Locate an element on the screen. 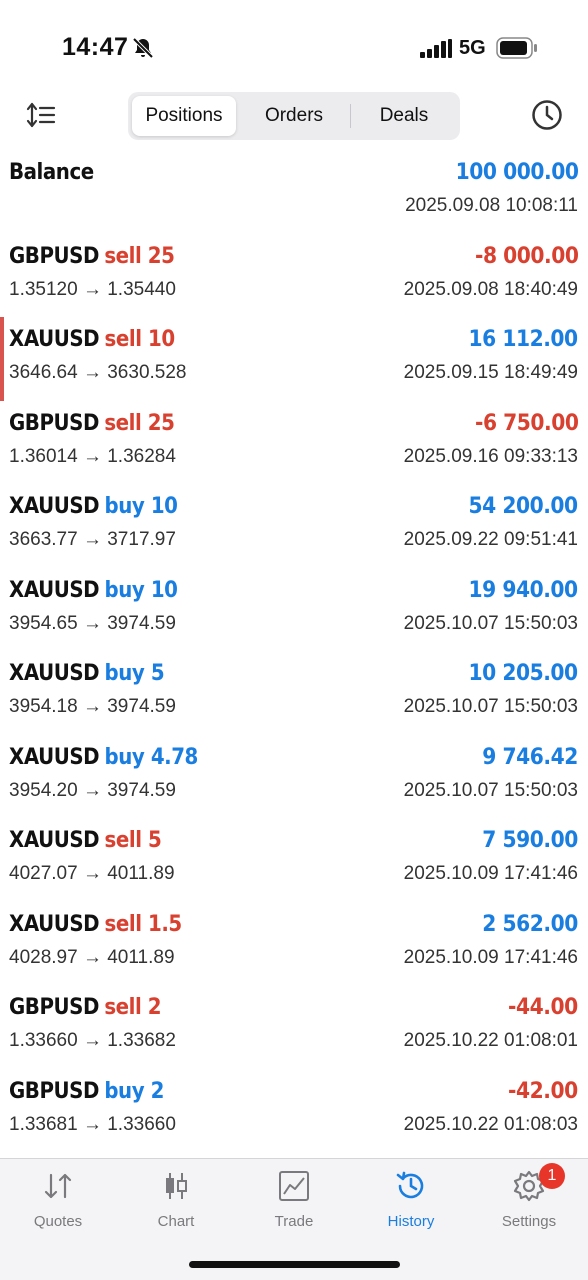 This screenshot has height=1280, width=588. deal-direction: sell 10 is located at coordinates (140, 339).